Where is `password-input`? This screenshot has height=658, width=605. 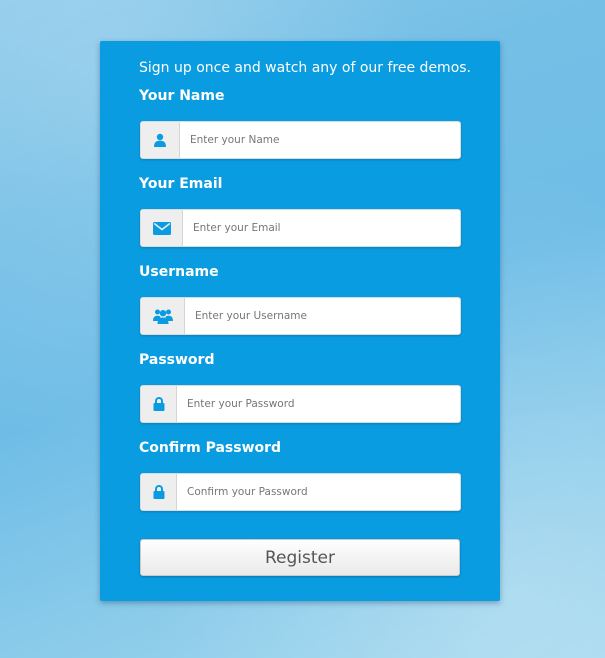 password-input is located at coordinates (318, 404).